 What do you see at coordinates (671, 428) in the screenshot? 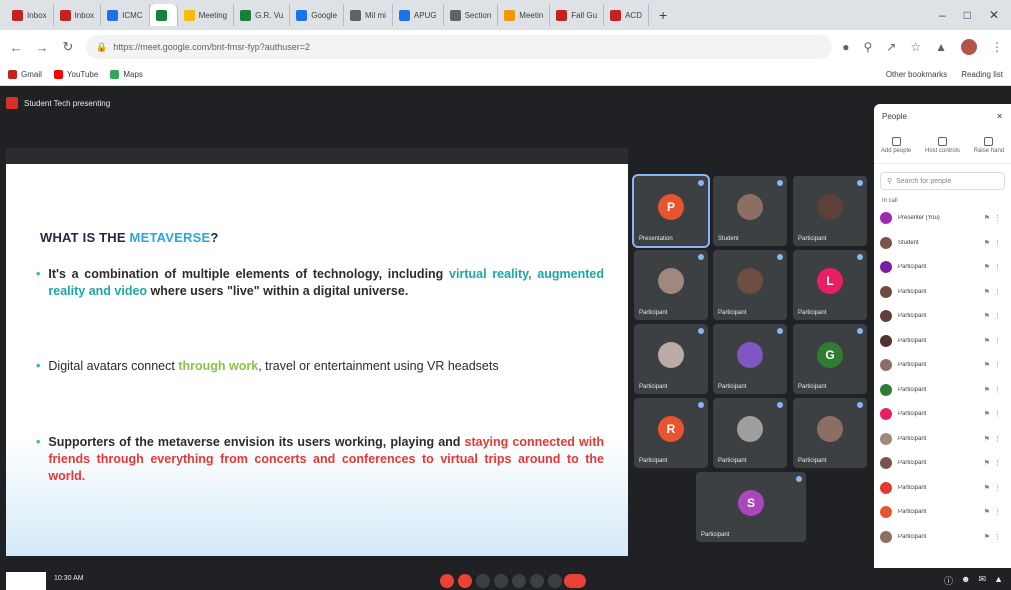
I see `participant-avatar: R` at bounding box center [671, 428].